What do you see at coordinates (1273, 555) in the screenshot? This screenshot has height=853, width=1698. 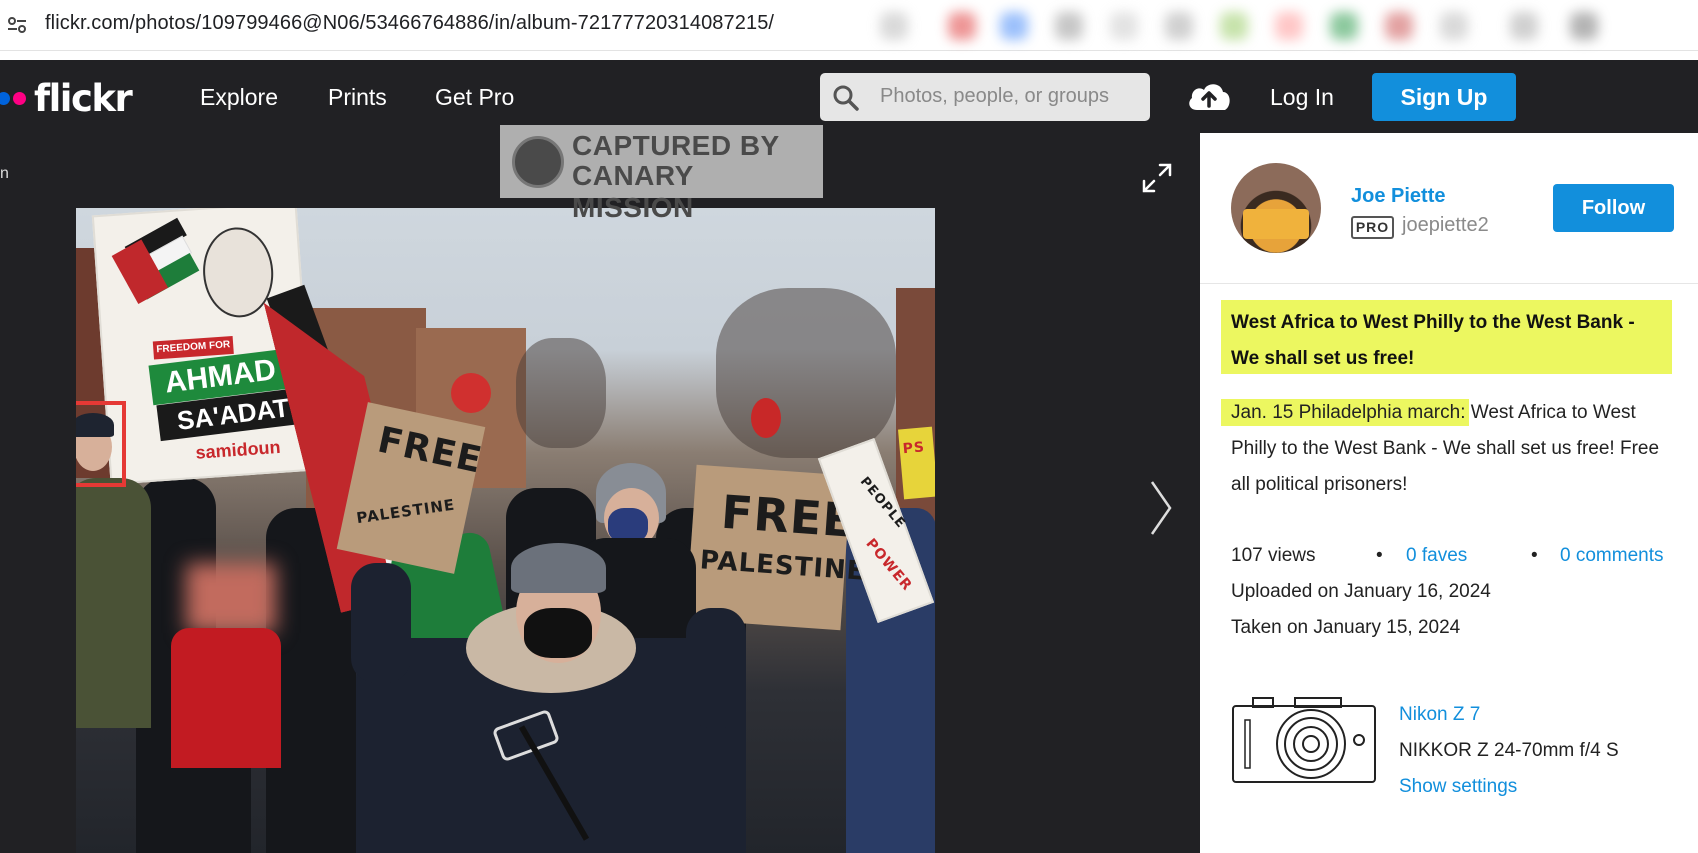 I see `views-count: 107 views` at bounding box center [1273, 555].